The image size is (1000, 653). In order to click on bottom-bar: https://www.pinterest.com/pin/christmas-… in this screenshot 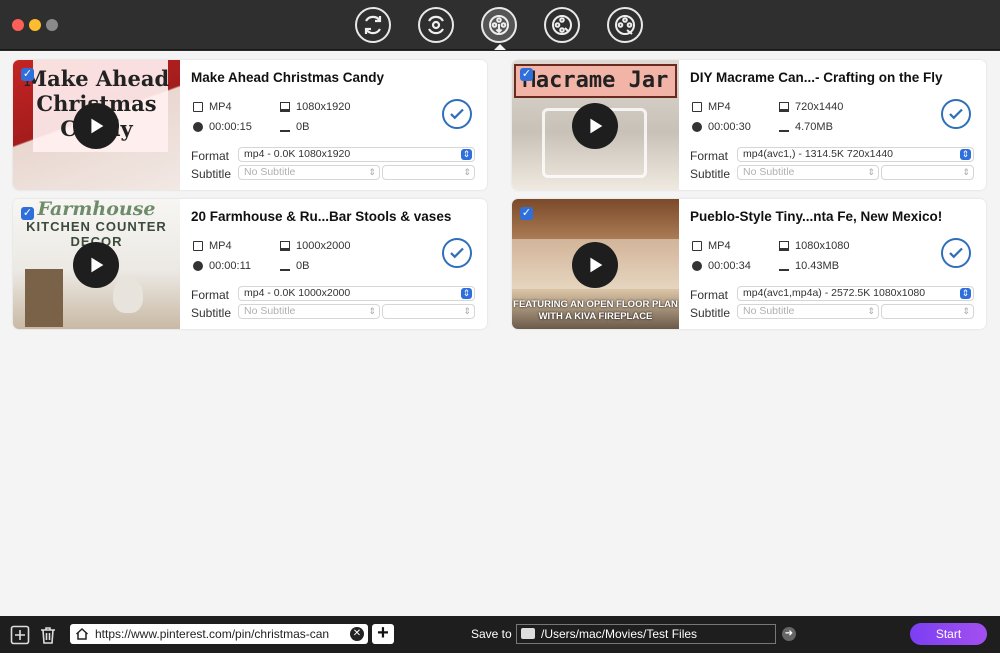, I will do `click(500, 634)`.